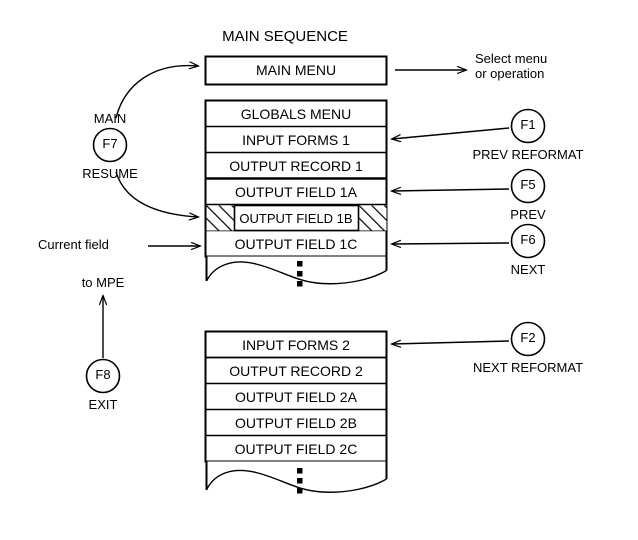 The width and height of the screenshot is (638, 540). Describe the element at coordinates (103, 282) in the screenshot. I see `note-to-mpe: to MPE` at that location.